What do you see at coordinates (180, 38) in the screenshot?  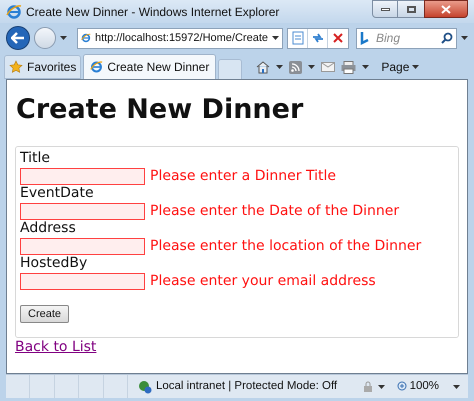 I see `address-bar: http://localhost:15972/Home/Create` at bounding box center [180, 38].